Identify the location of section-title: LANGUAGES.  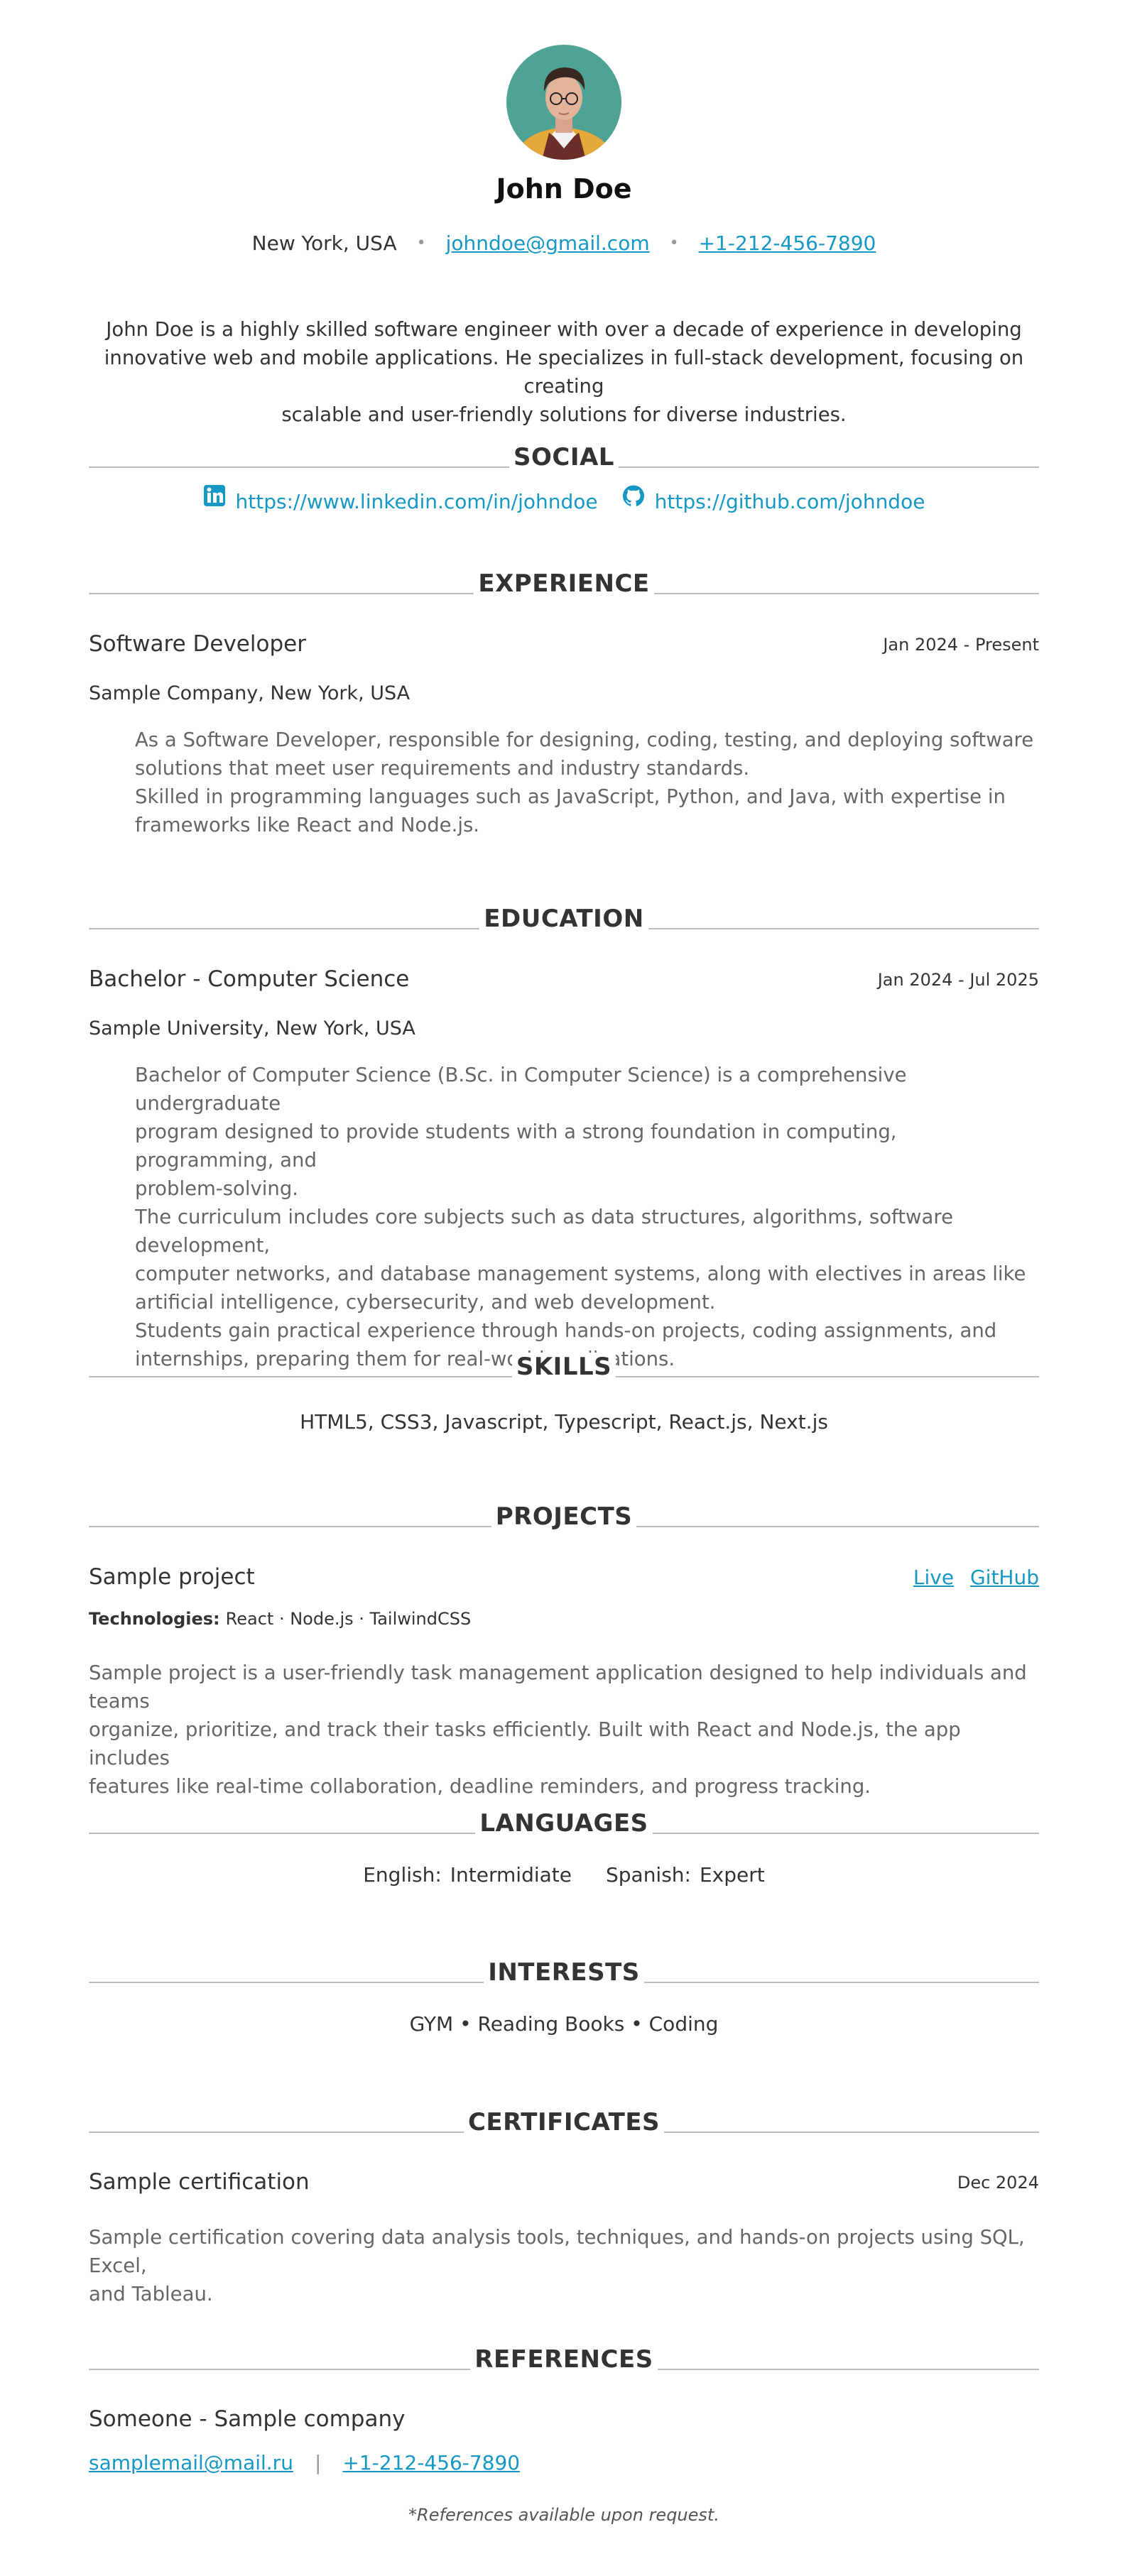
(564, 1823).